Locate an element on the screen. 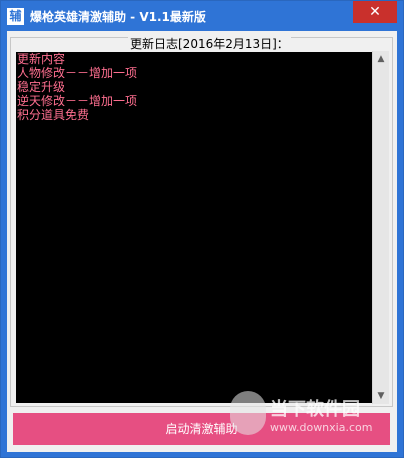  changelog-line: 积分道具免费 is located at coordinates (53, 115).